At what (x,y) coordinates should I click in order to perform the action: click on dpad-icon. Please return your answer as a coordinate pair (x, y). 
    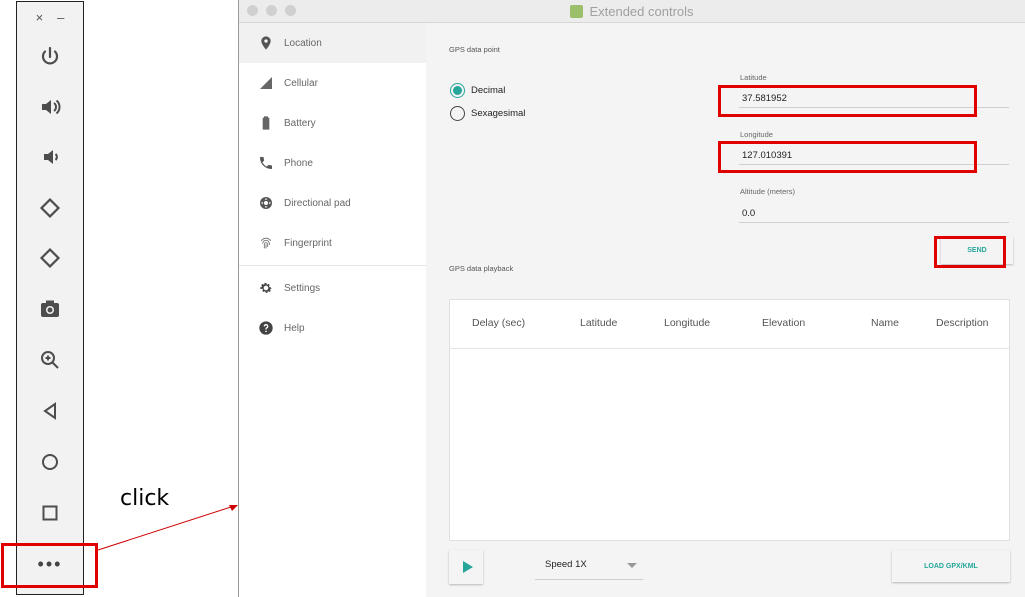
    Looking at the image, I should click on (266, 203).